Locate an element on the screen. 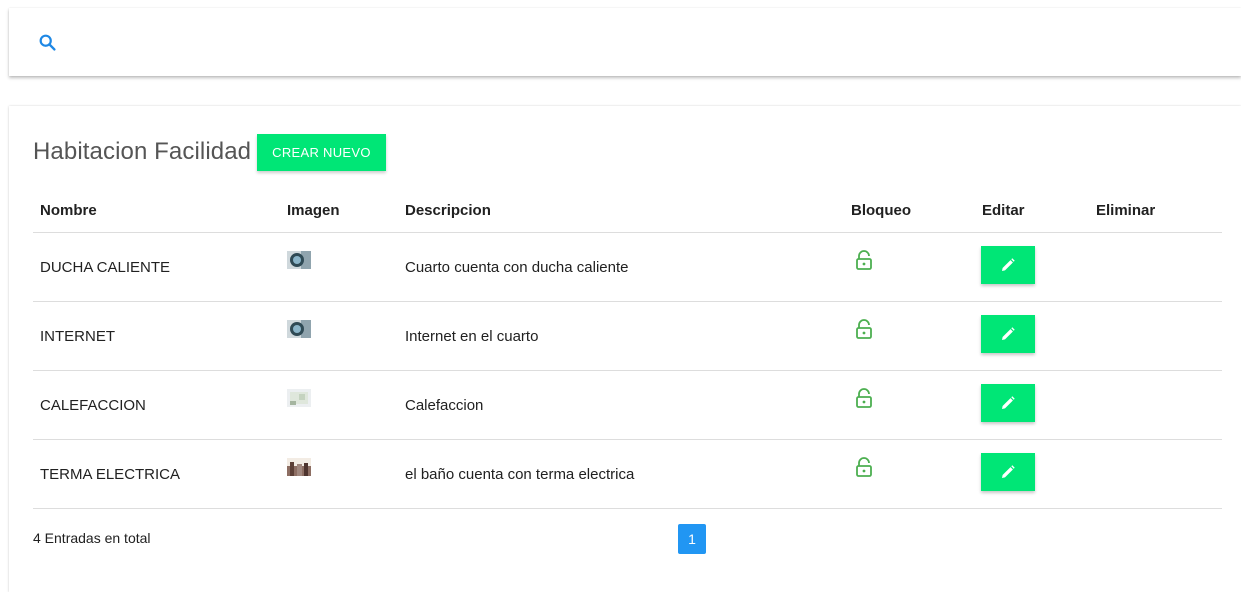 The width and height of the screenshot is (1241, 592). panel-header: Habitacion Facilidad CREAR NUEVO is located at coordinates (209, 152).